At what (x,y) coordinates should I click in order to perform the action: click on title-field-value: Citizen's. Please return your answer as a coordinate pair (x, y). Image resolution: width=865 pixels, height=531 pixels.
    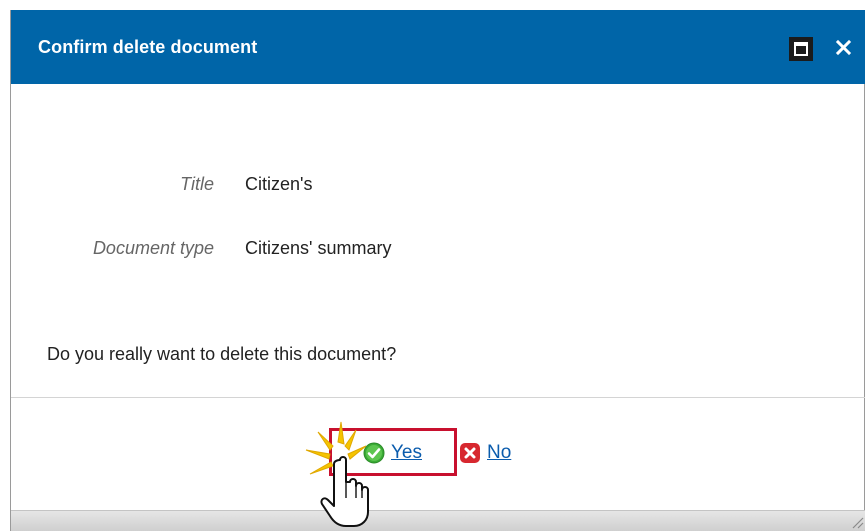
    Looking at the image, I should click on (279, 184).